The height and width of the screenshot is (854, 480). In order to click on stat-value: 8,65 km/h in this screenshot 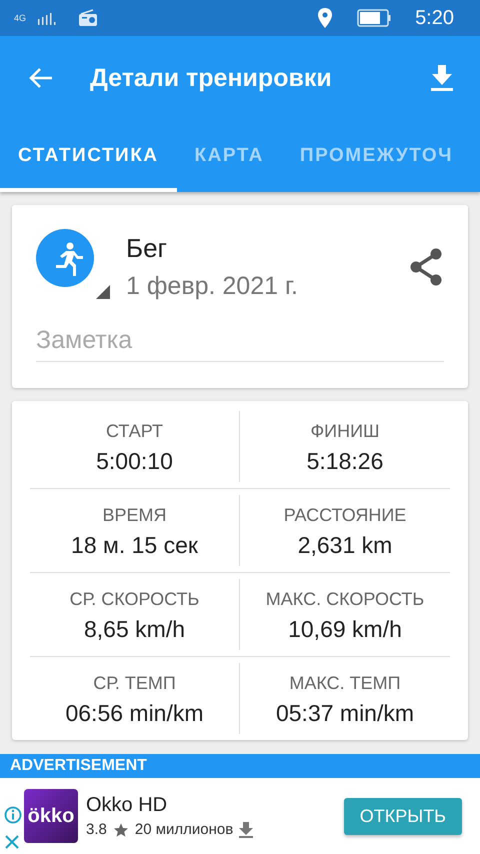, I will do `click(134, 629)`.